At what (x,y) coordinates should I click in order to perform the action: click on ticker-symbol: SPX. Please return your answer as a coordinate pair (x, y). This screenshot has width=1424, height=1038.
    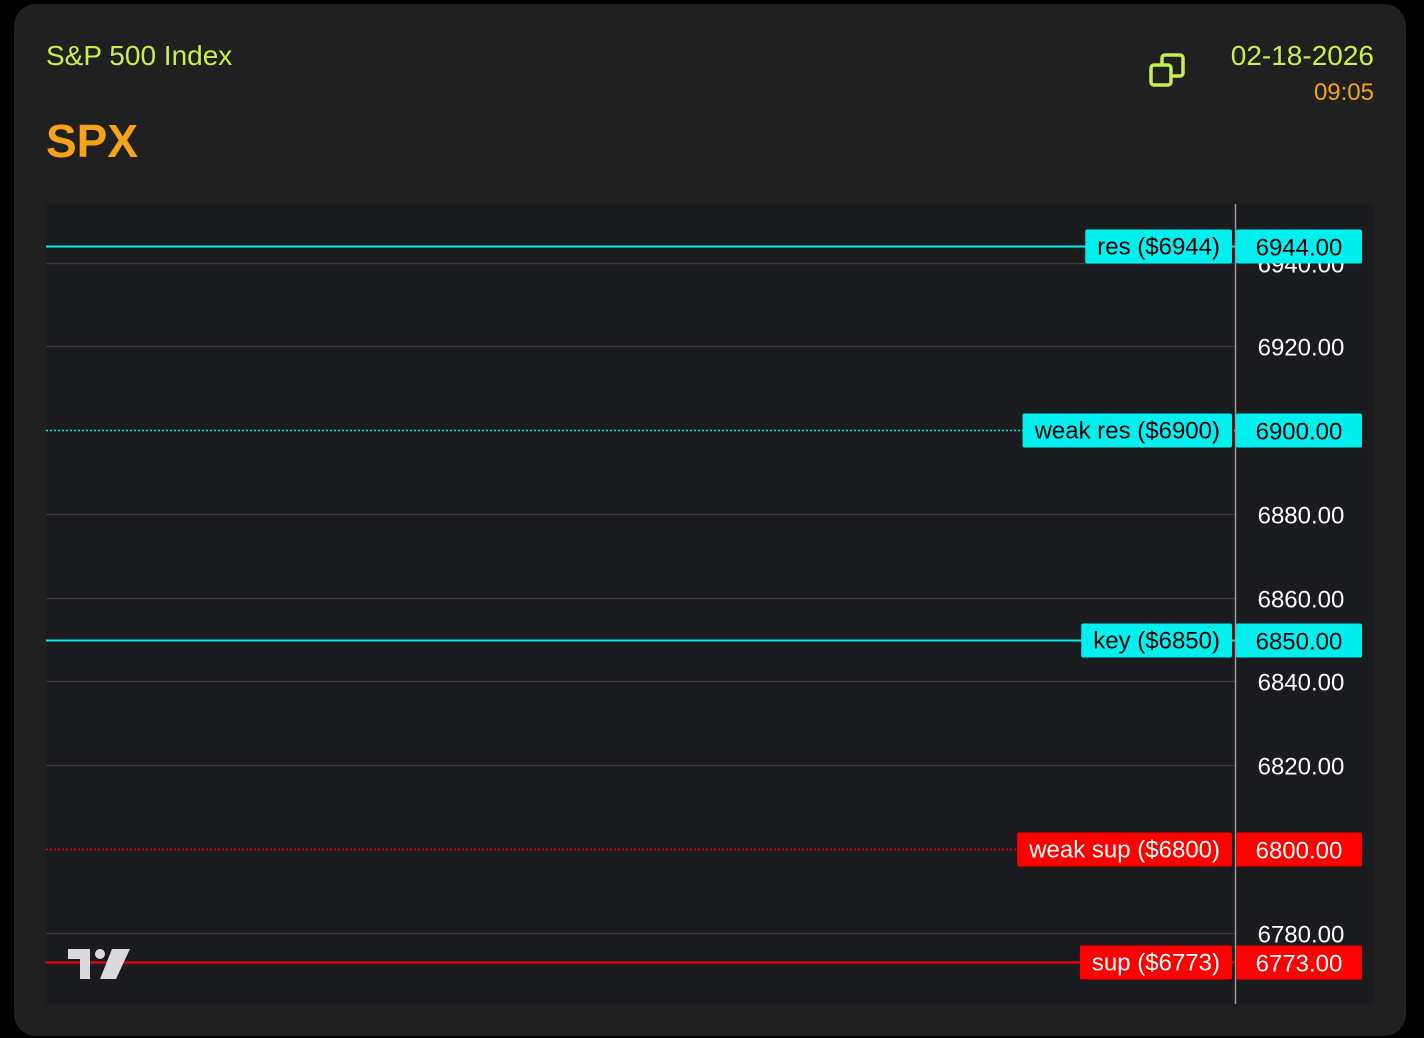
    Looking at the image, I should click on (92, 141).